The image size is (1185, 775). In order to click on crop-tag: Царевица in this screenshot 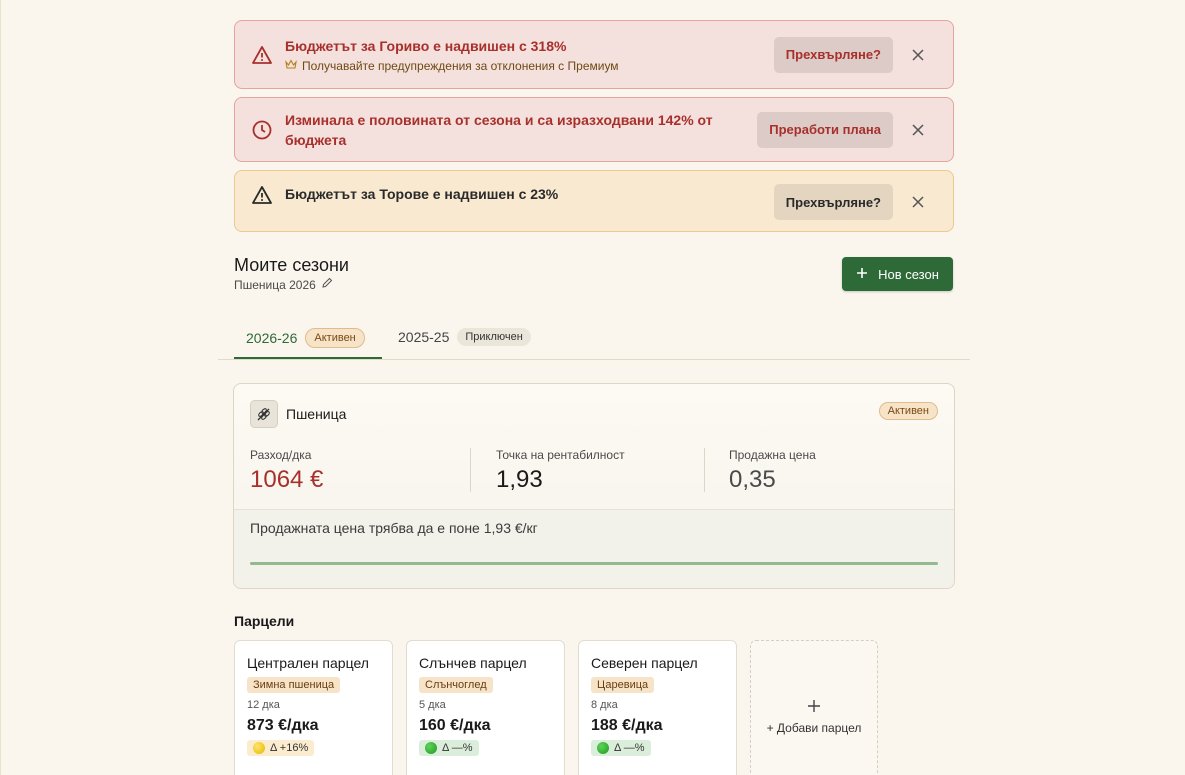, I will do `click(623, 685)`.